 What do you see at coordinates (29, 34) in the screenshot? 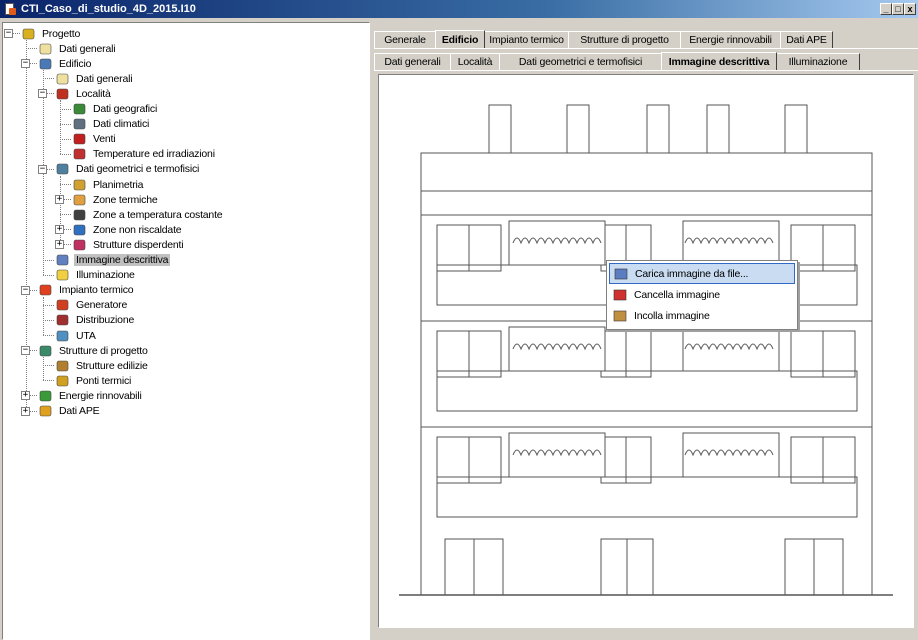
I see `gear-icon` at bounding box center [29, 34].